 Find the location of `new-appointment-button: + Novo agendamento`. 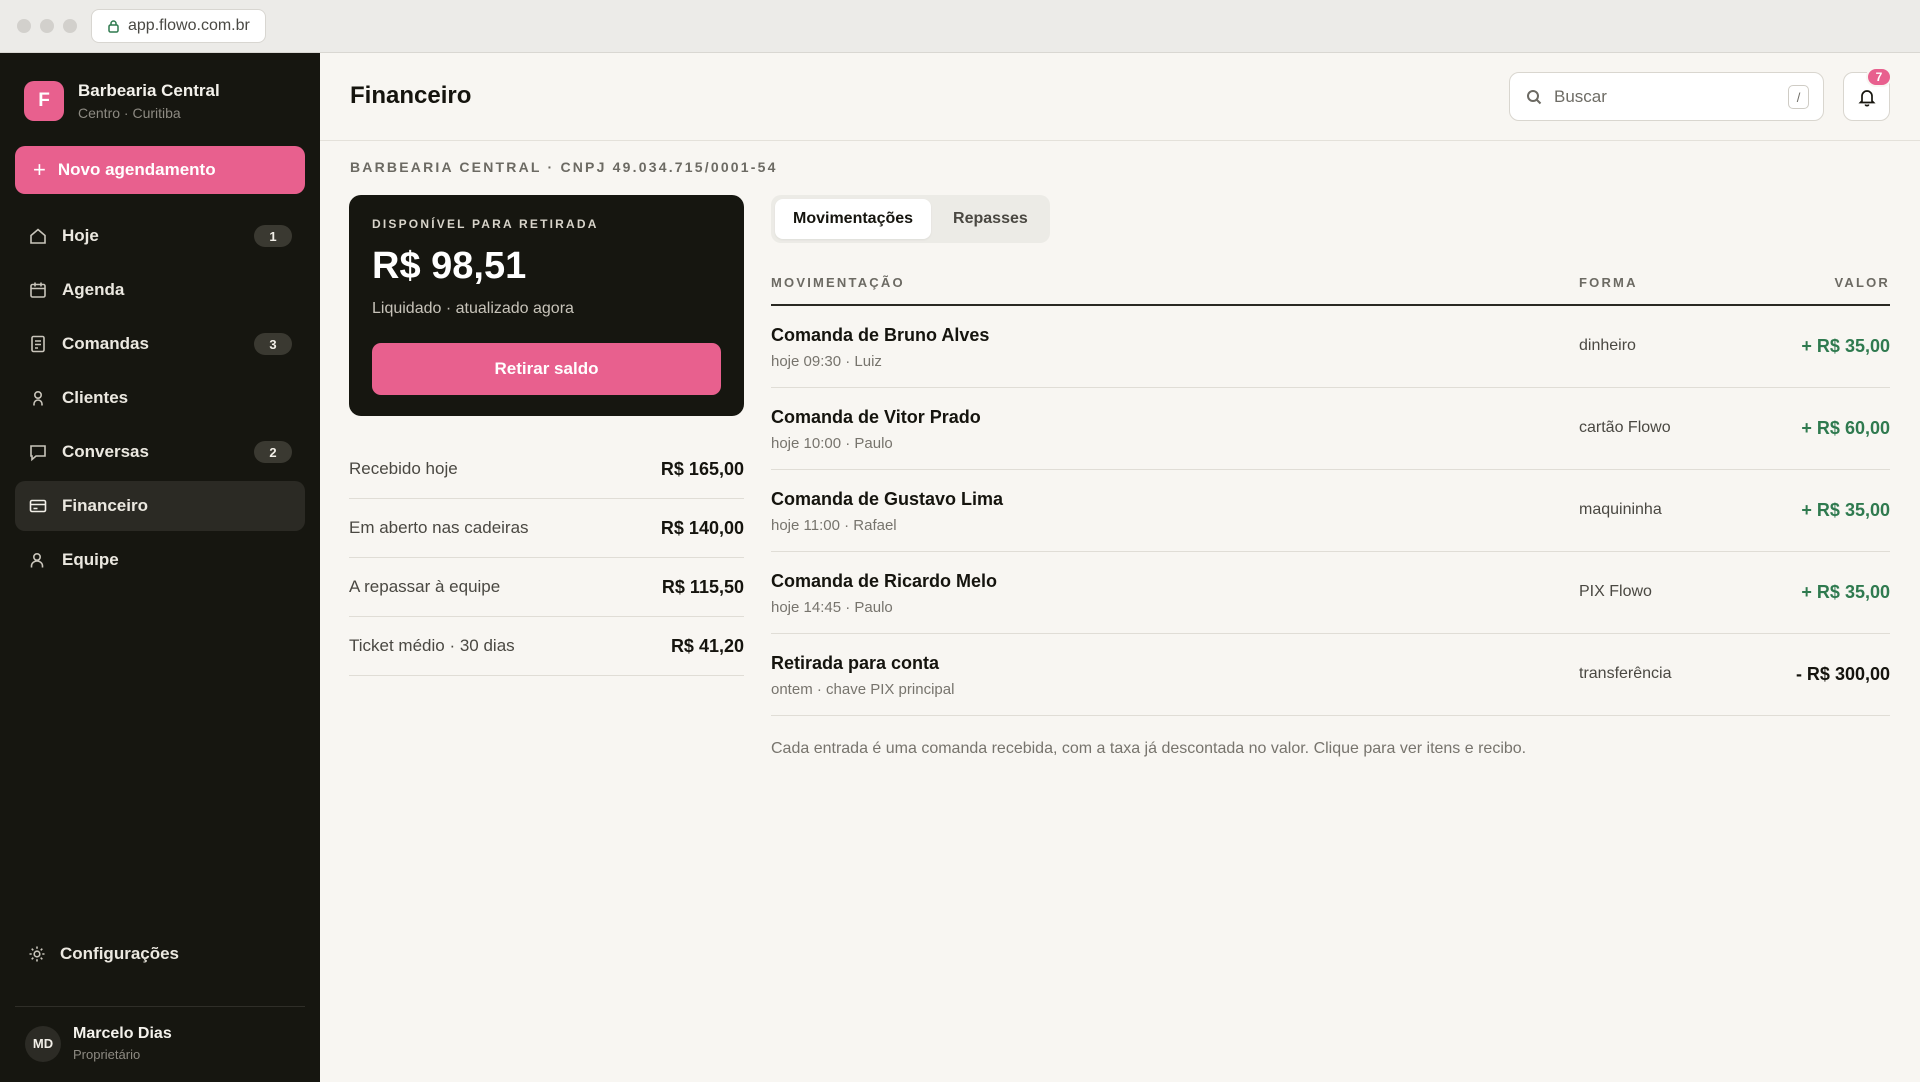

new-appointment-button: + Novo agendamento is located at coordinates (160, 170).